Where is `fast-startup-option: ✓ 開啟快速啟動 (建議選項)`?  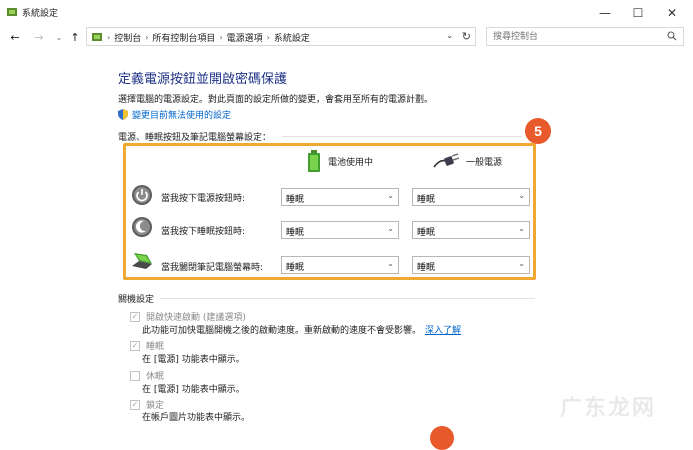 fast-startup-option: ✓ 開啟快速啟動 (建議選項) is located at coordinates (188, 316).